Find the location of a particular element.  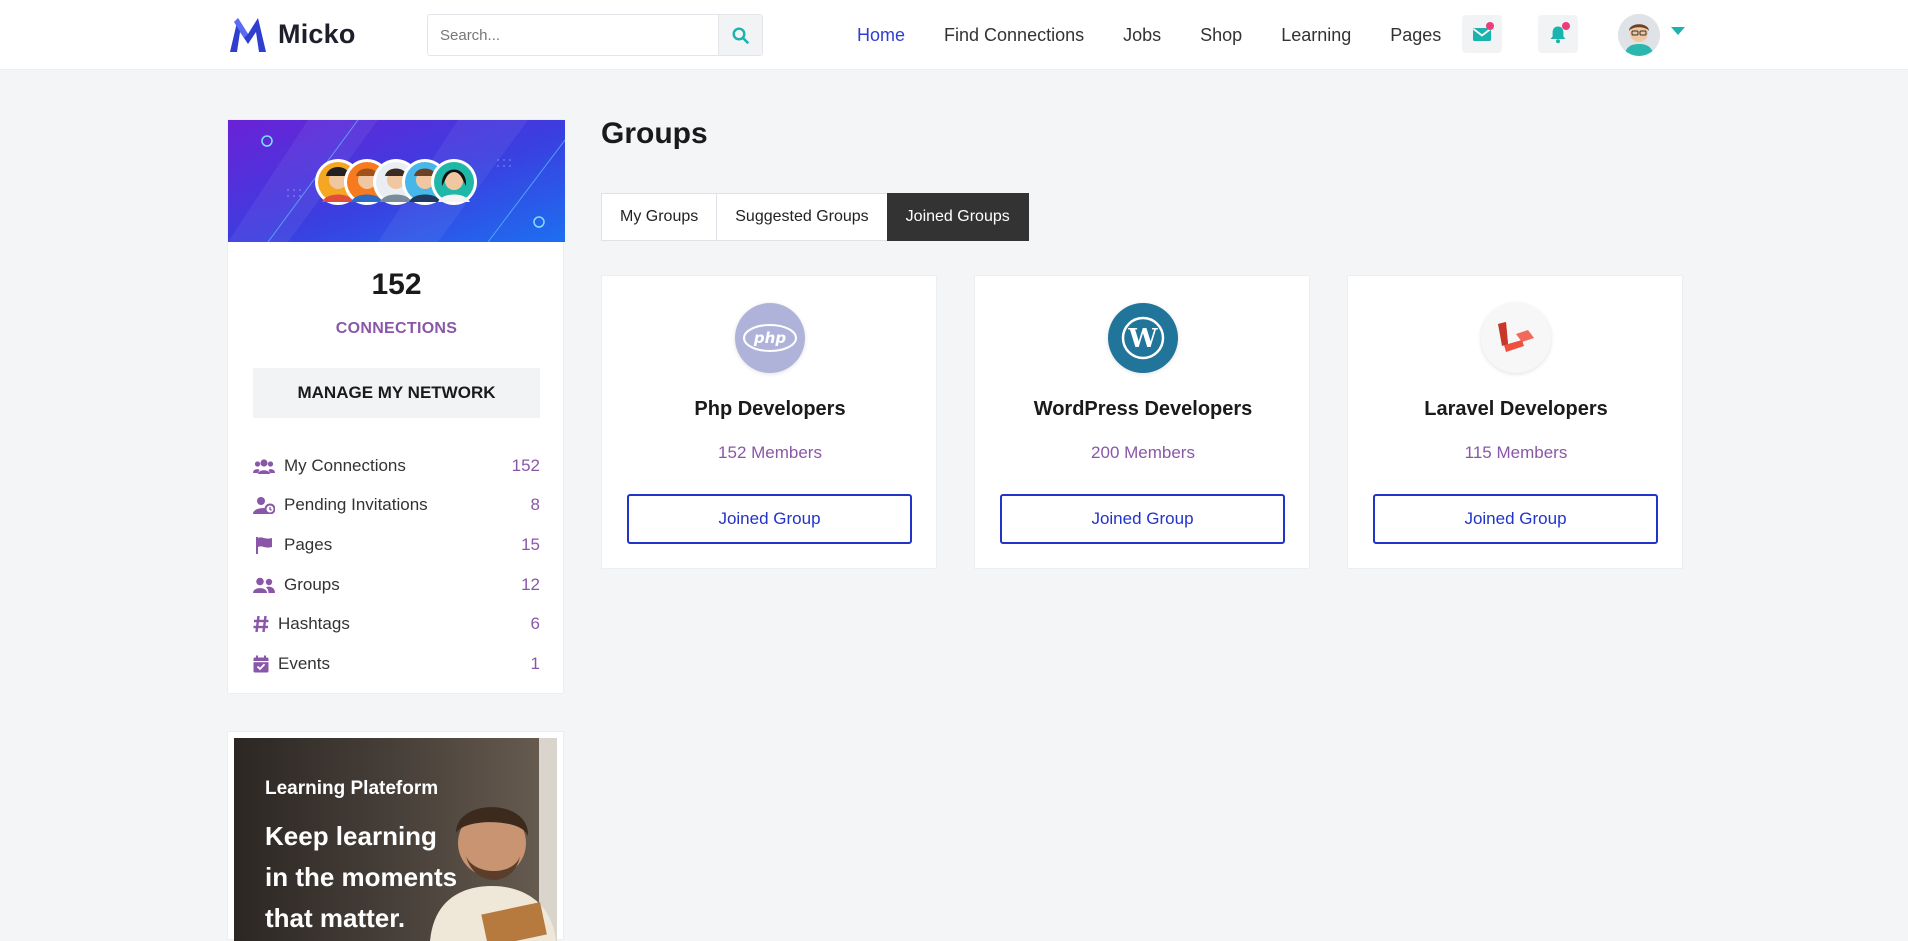

group-members: 152 Members is located at coordinates (770, 452).